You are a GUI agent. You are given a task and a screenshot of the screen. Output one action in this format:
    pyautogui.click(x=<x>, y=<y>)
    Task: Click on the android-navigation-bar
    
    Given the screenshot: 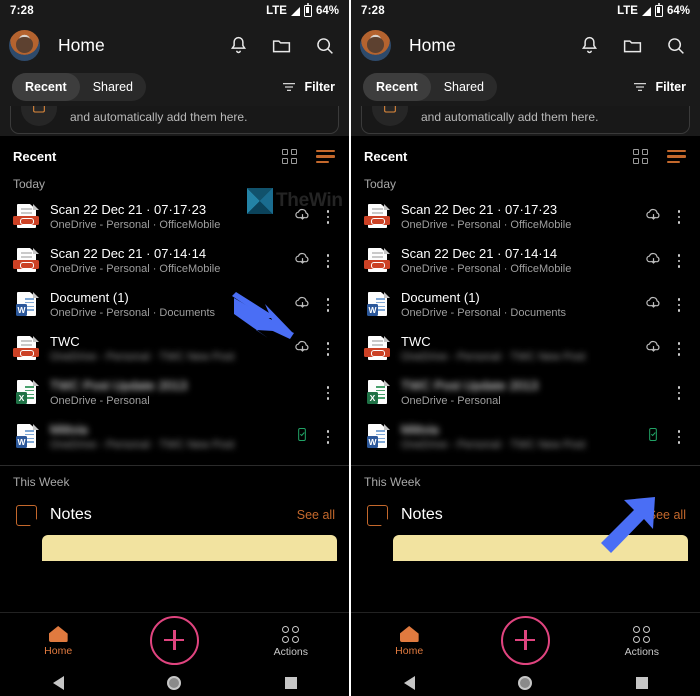 What is the action you would take?
    pyautogui.click(x=525, y=683)
    